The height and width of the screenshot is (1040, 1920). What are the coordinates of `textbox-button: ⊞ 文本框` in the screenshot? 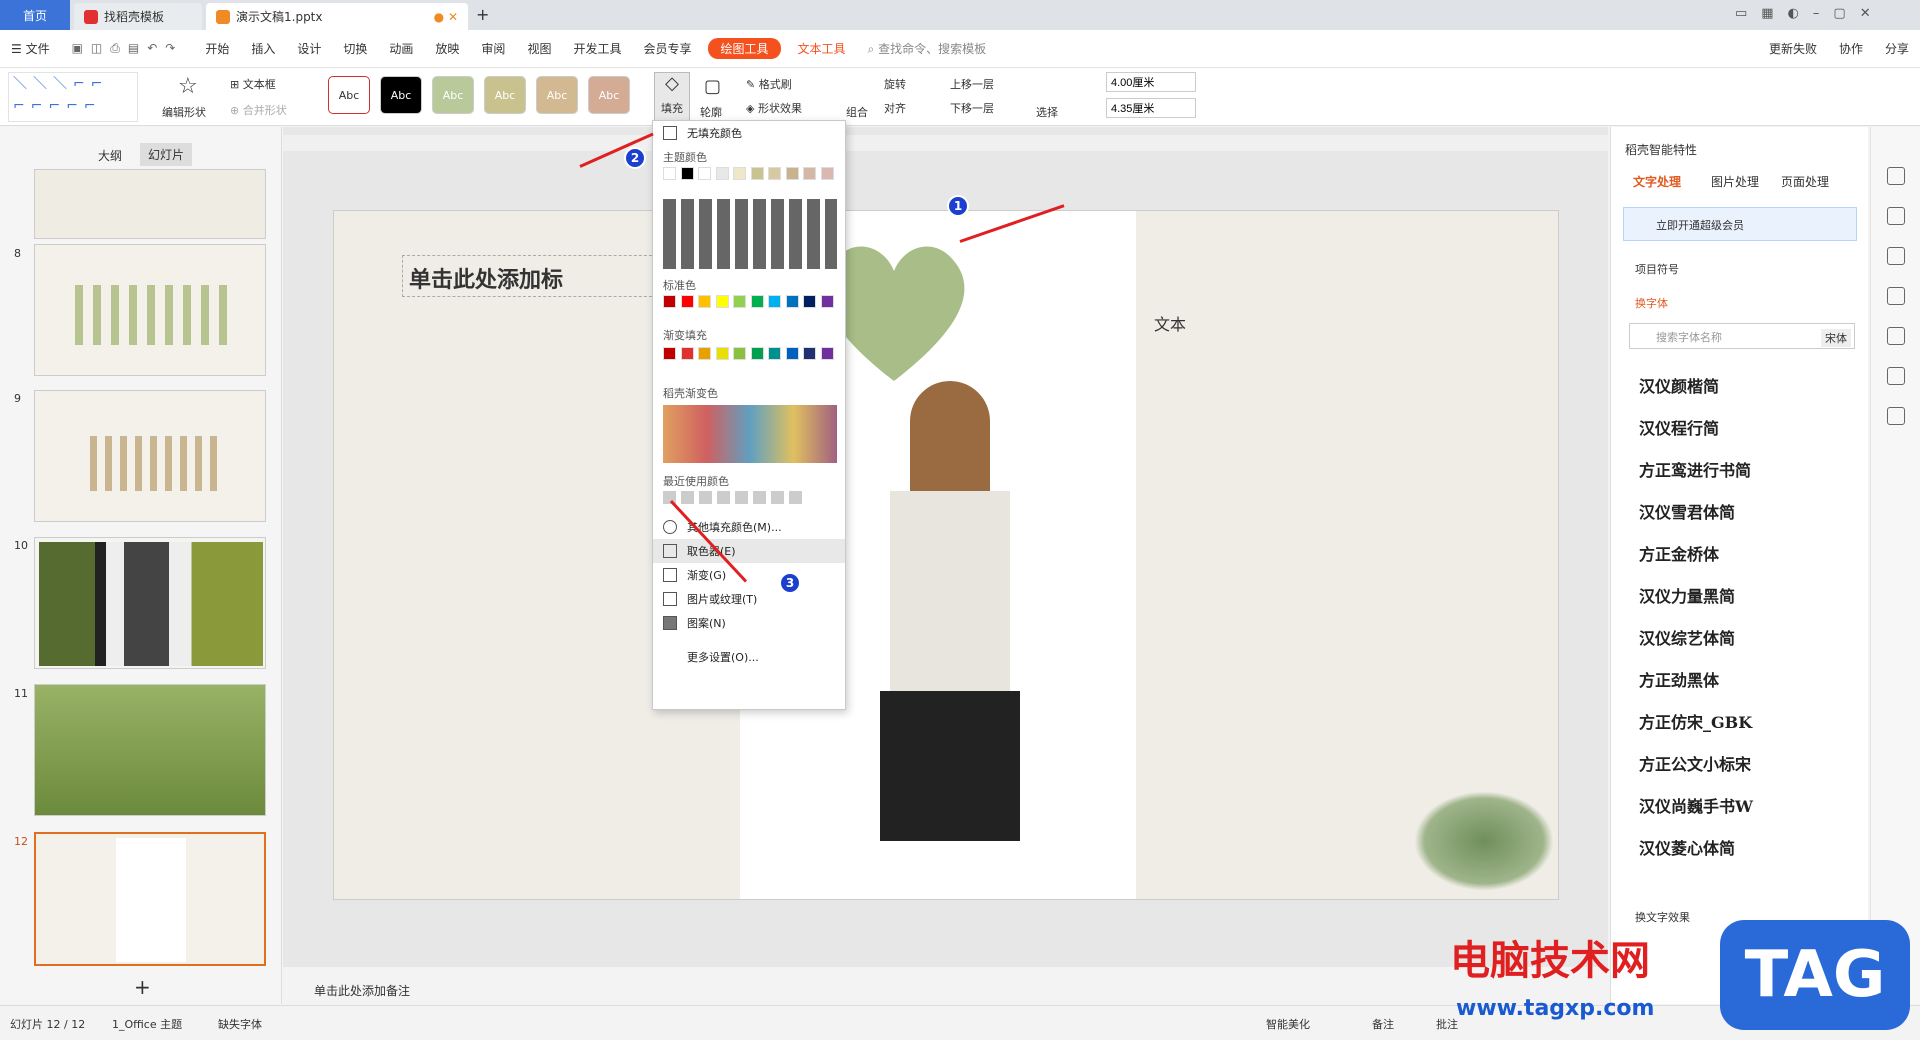 It's located at (253, 84).